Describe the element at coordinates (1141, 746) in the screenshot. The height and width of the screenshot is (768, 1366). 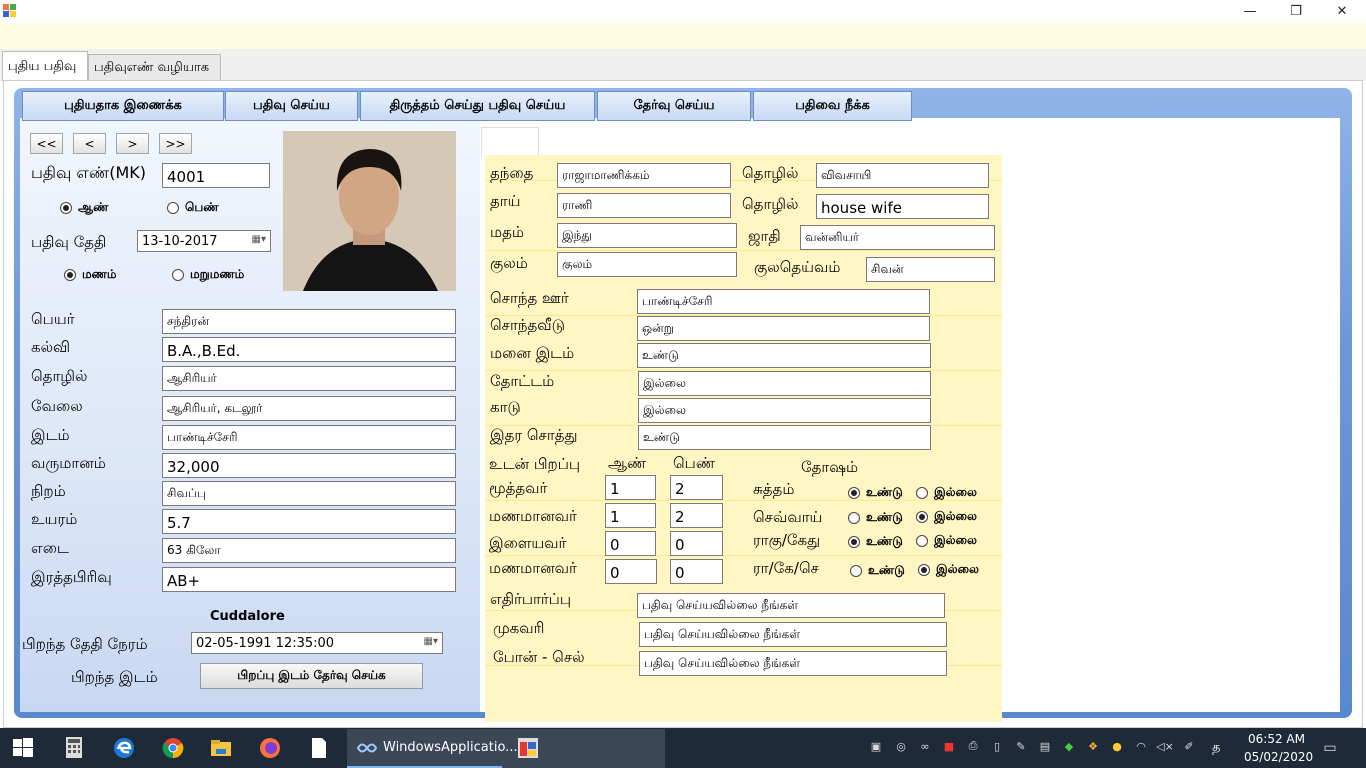
I see `tray-wifi-icon: ◠` at that location.